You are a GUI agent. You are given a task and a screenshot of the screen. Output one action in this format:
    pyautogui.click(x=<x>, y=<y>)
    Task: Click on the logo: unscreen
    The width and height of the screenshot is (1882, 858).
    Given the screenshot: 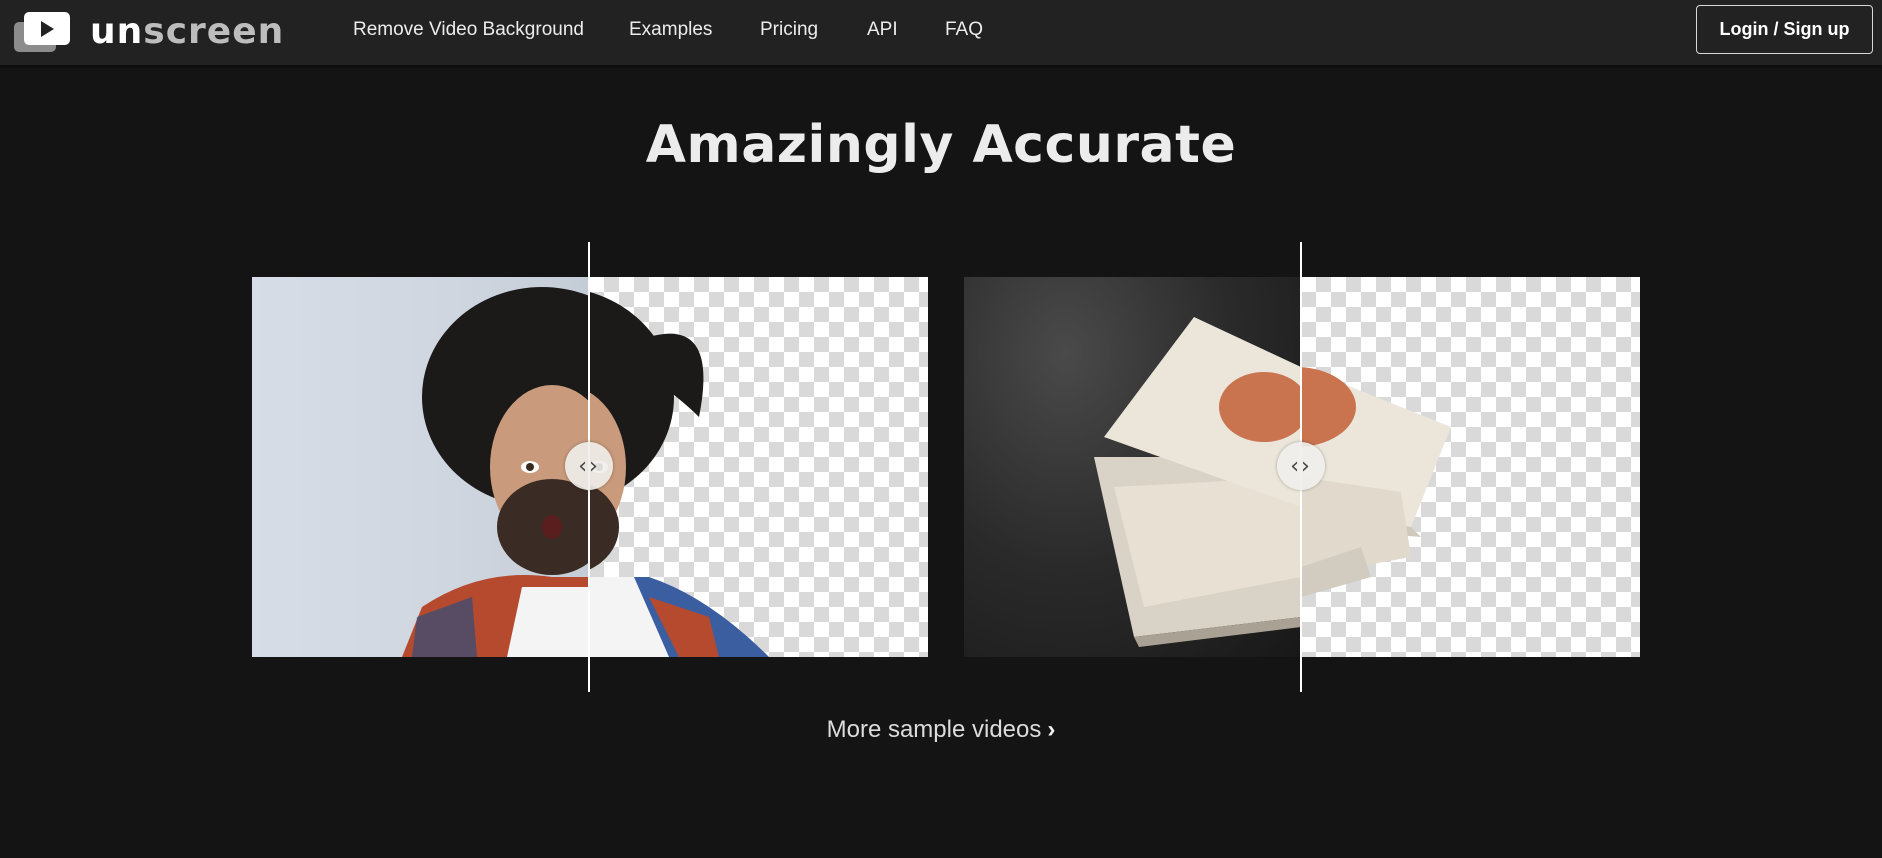 What is the action you would take?
    pyautogui.click(x=149, y=32)
    